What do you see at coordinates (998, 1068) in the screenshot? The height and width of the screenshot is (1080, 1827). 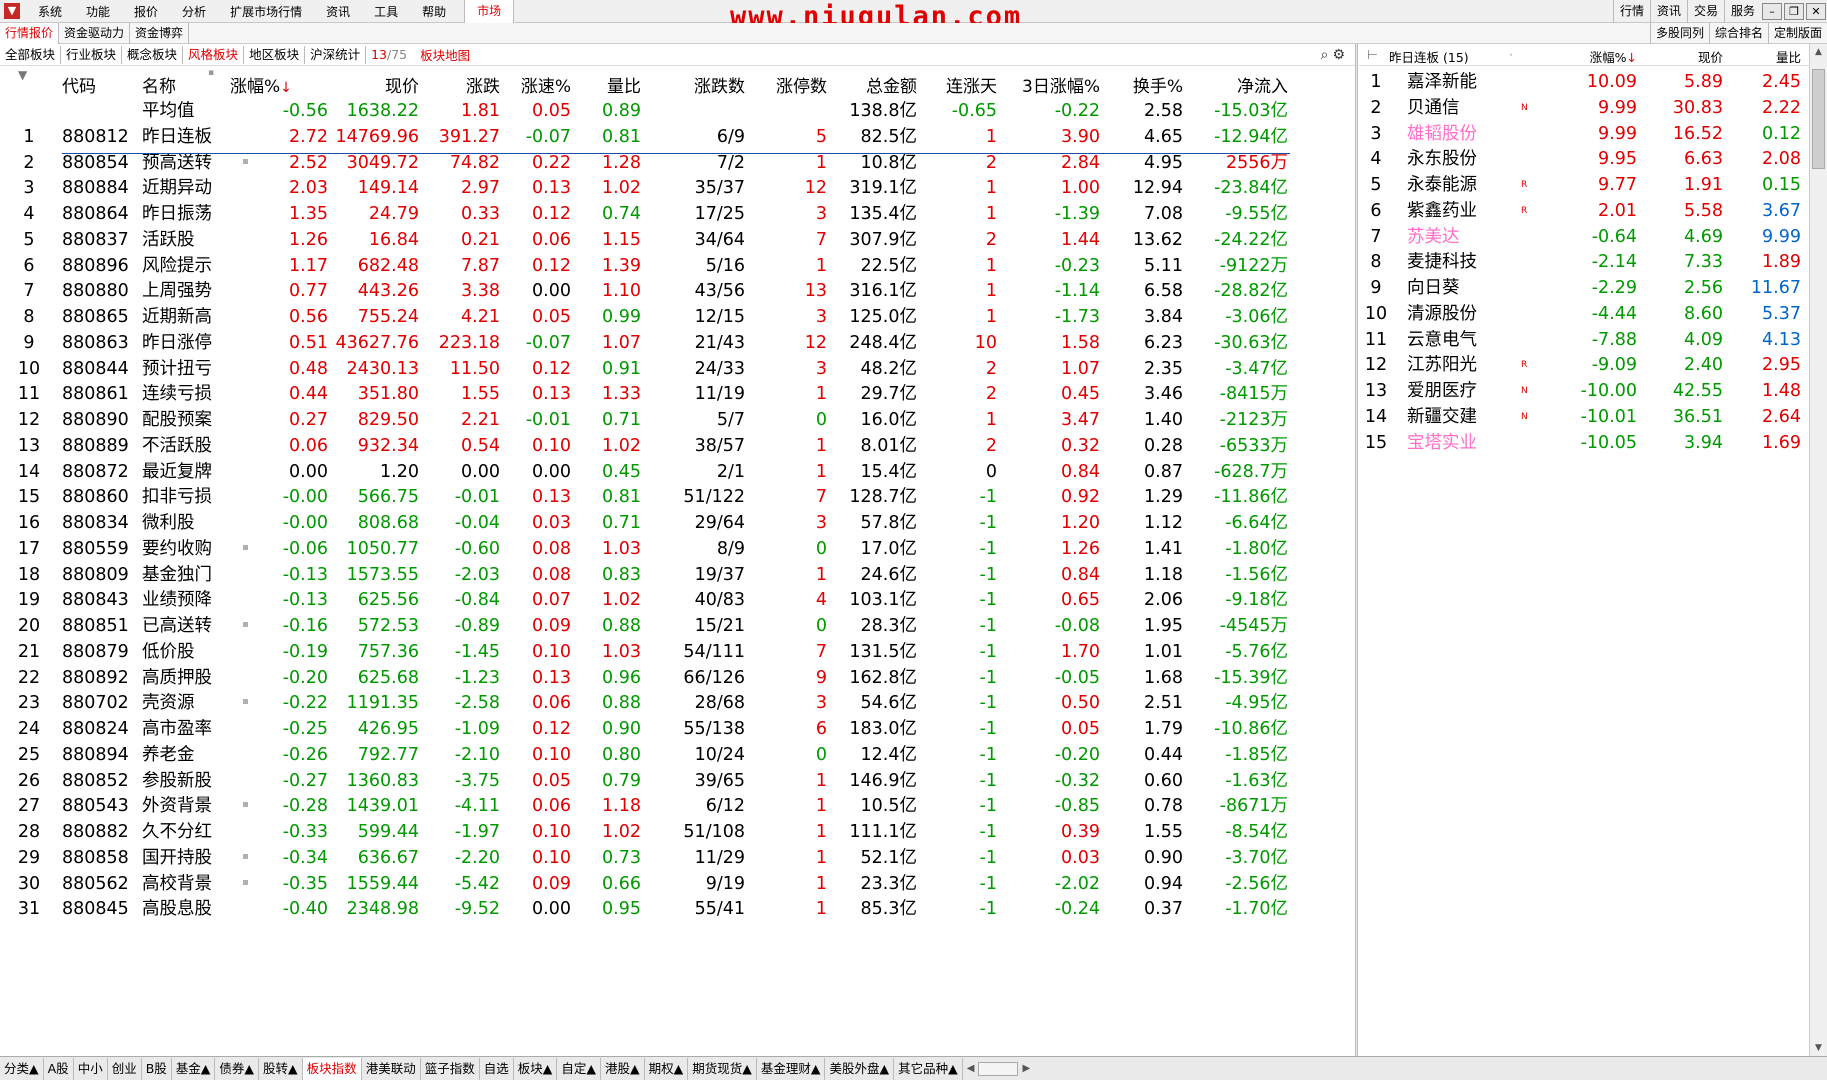 I see `tabs-scrollbar` at bounding box center [998, 1068].